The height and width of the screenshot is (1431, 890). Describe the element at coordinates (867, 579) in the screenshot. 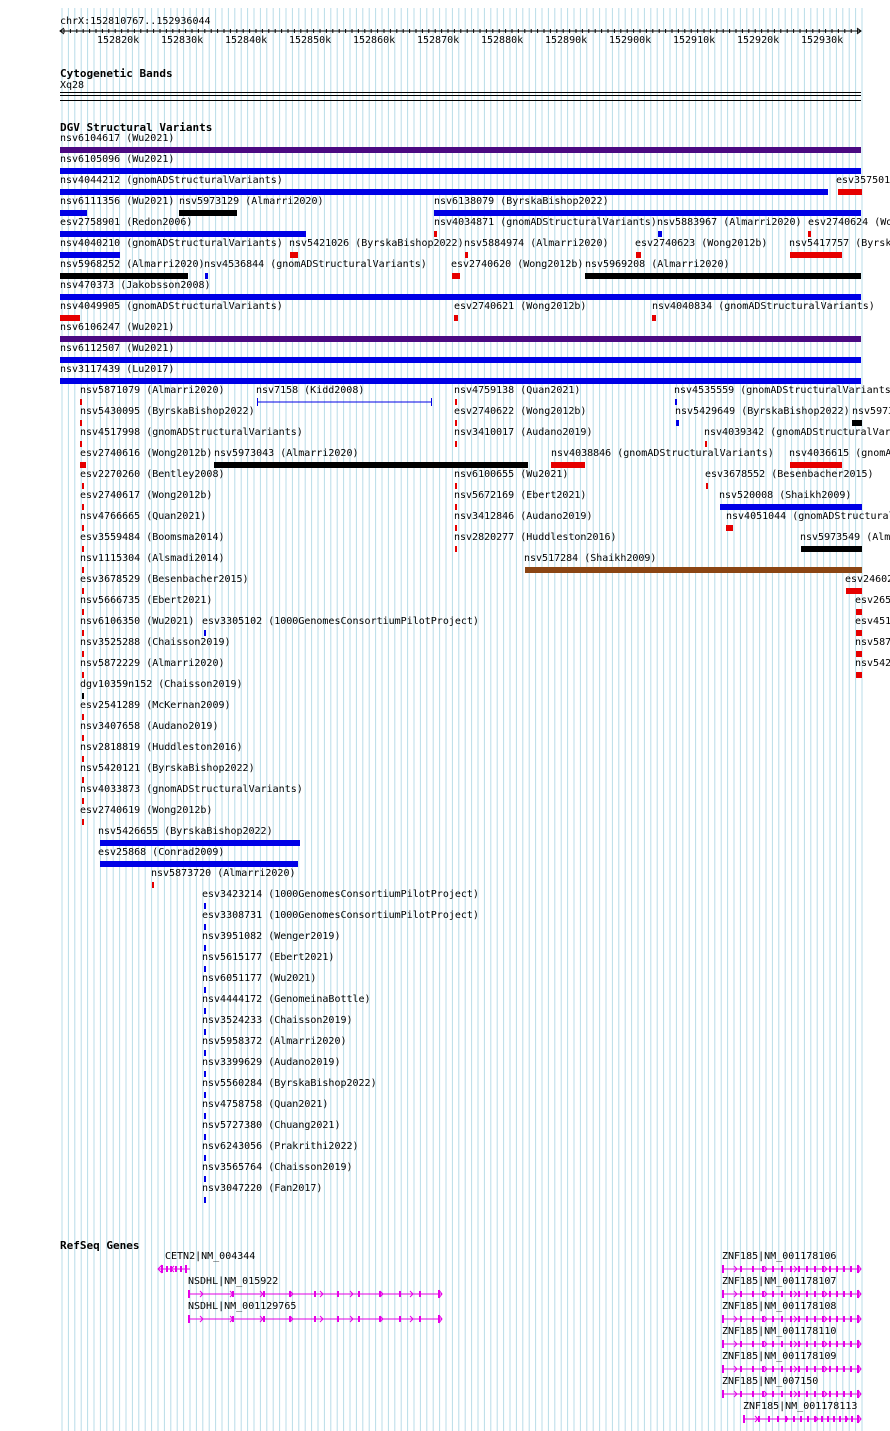

I see `dgv-variant-label: esv2460290` at that location.